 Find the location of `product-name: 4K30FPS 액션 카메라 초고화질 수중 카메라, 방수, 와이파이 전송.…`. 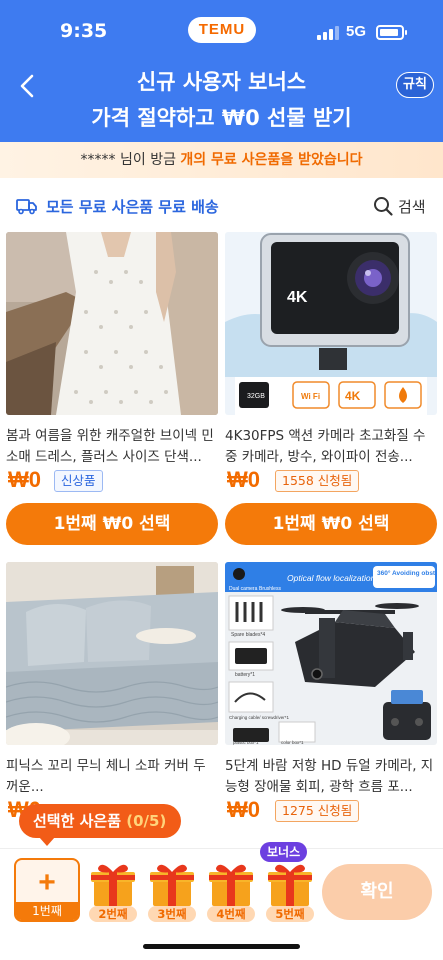

product-name: 4K30FPS 액션 카메라 초고화질 수중 카메라, 방수, 와이파이 전송.… is located at coordinates (325, 446).